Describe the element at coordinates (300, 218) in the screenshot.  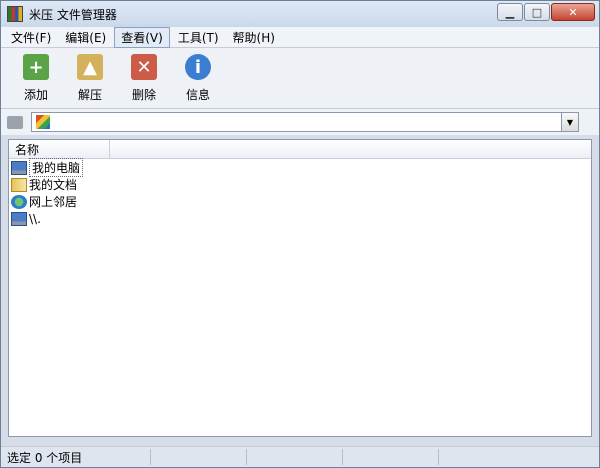
I see `list-item-root: \\.` at that location.